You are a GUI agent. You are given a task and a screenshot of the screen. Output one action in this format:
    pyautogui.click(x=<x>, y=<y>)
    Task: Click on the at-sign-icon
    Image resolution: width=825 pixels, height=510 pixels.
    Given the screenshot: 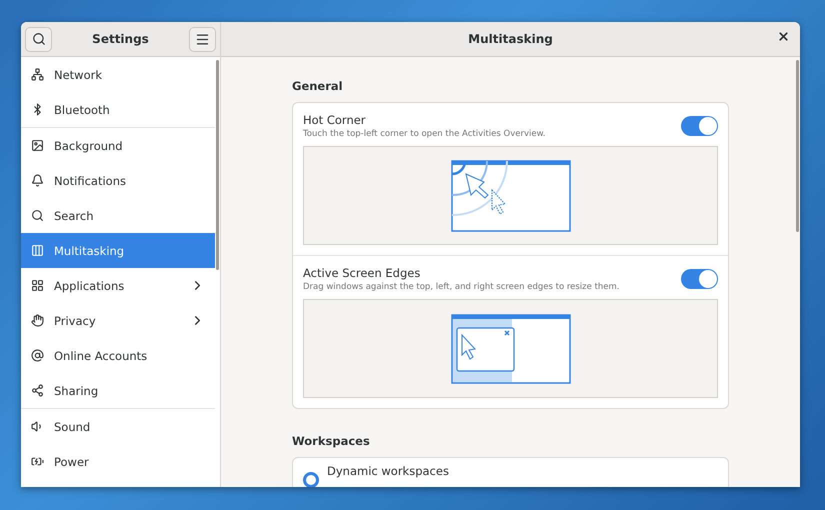 What is the action you would take?
    pyautogui.click(x=37, y=355)
    